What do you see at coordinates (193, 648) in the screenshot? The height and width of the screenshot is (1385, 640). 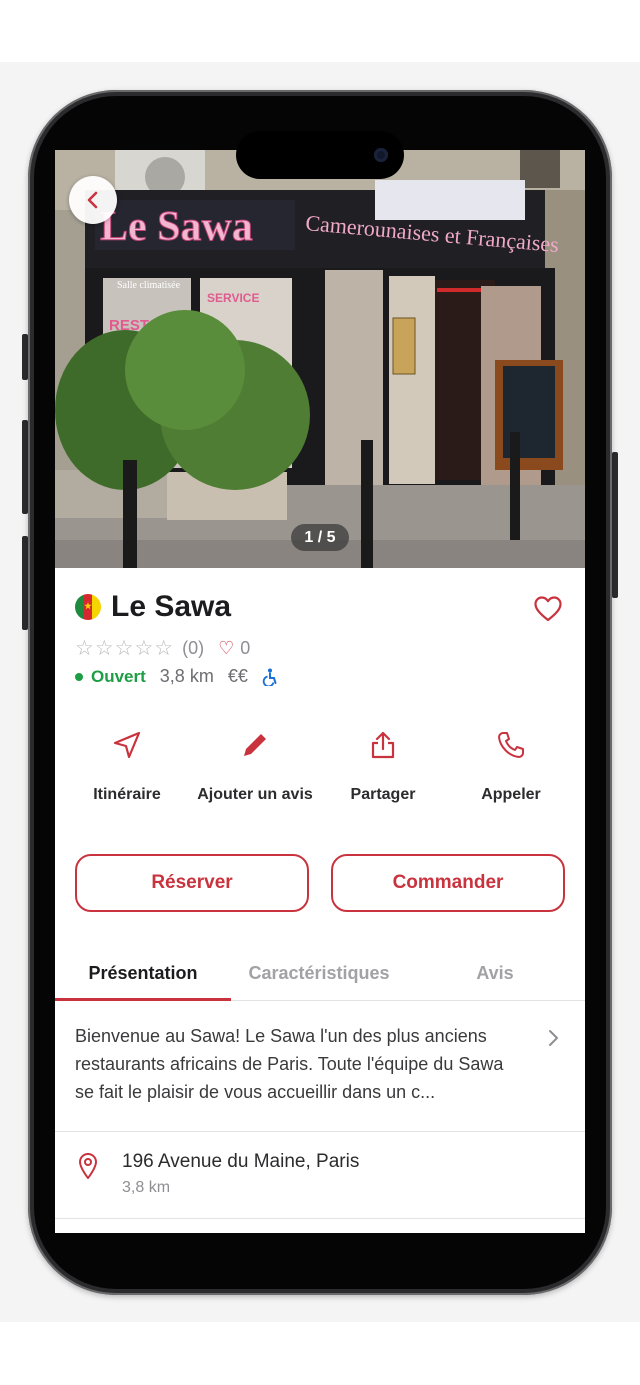 I see `rating-count: (0)` at bounding box center [193, 648].